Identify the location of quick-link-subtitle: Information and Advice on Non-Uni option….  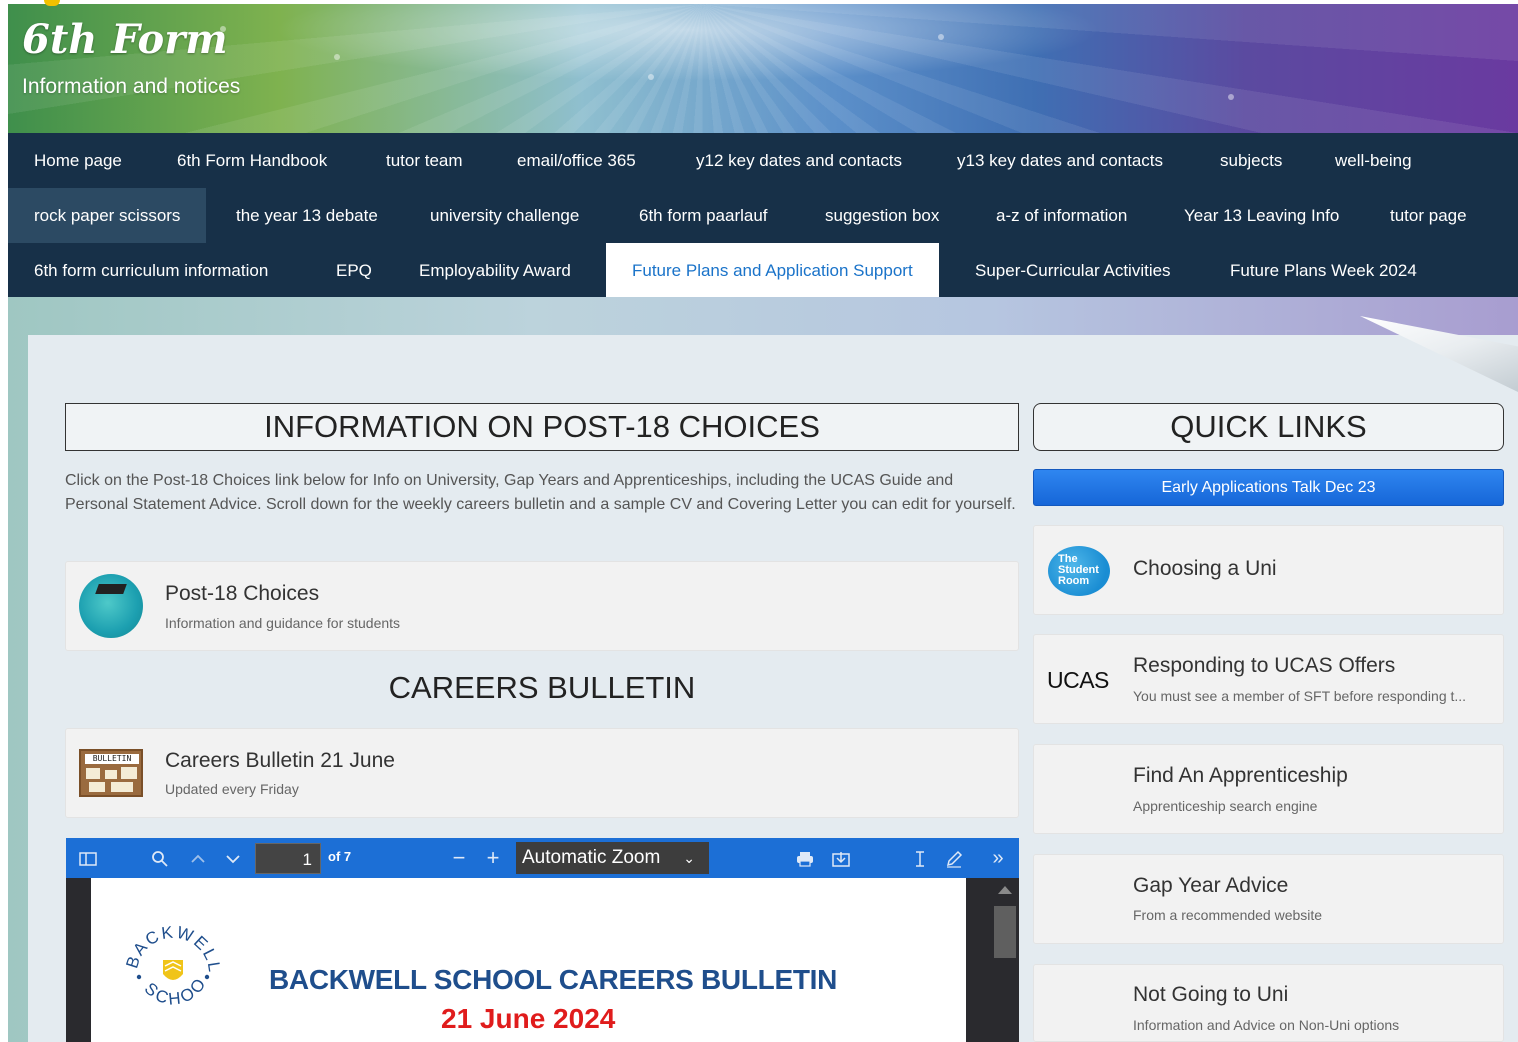
(1266, 1025).